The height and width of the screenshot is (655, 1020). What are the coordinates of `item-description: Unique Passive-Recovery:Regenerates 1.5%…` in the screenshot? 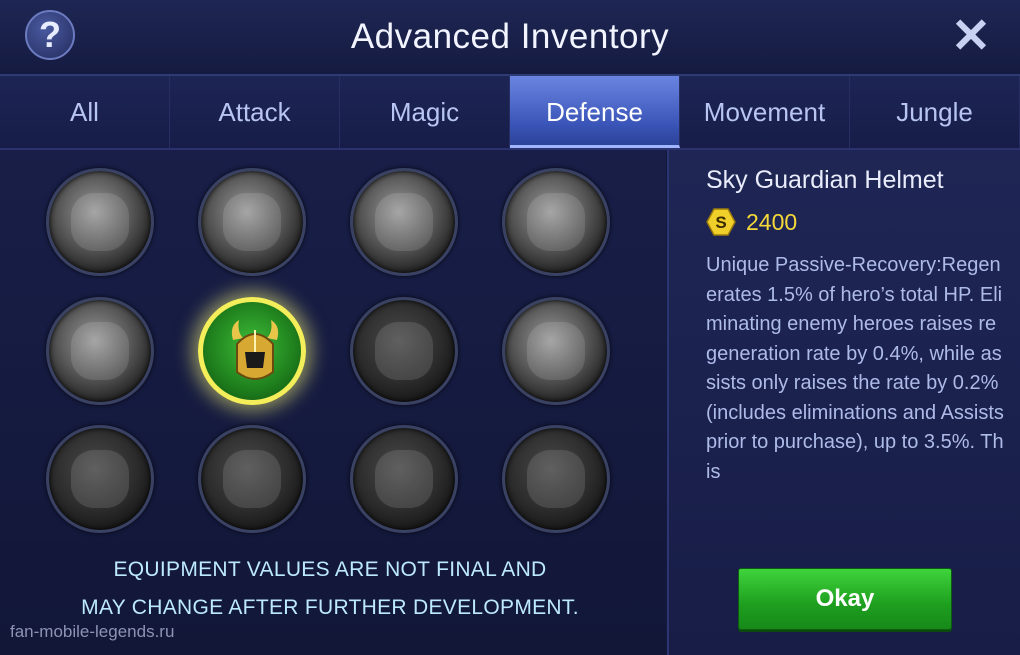 It's located at (855, 368).